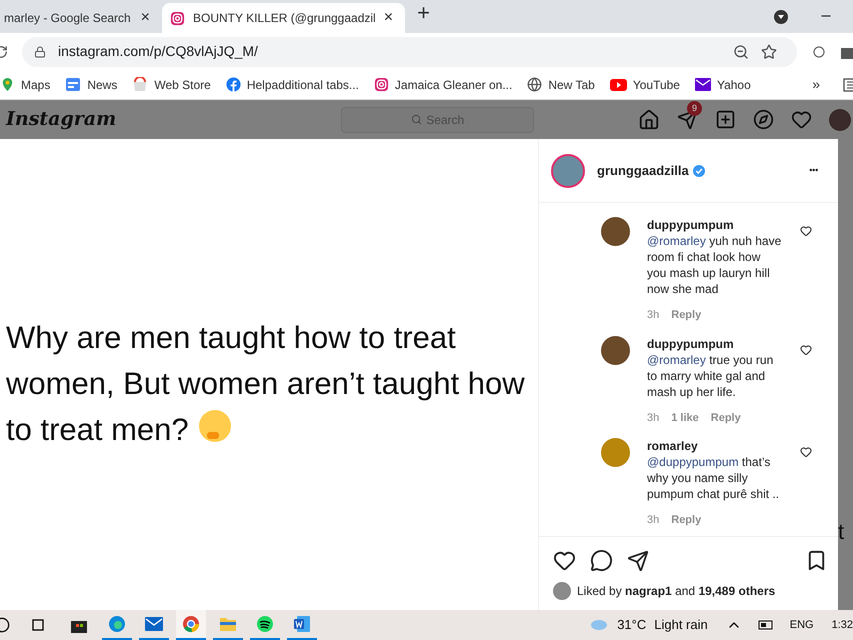 The width and height of the screenshot is (853, 640). What do you see at coordinates (643, 170) in the screenshot?
I see `username: grunggaadzilla` at bounding box center [643, 170].